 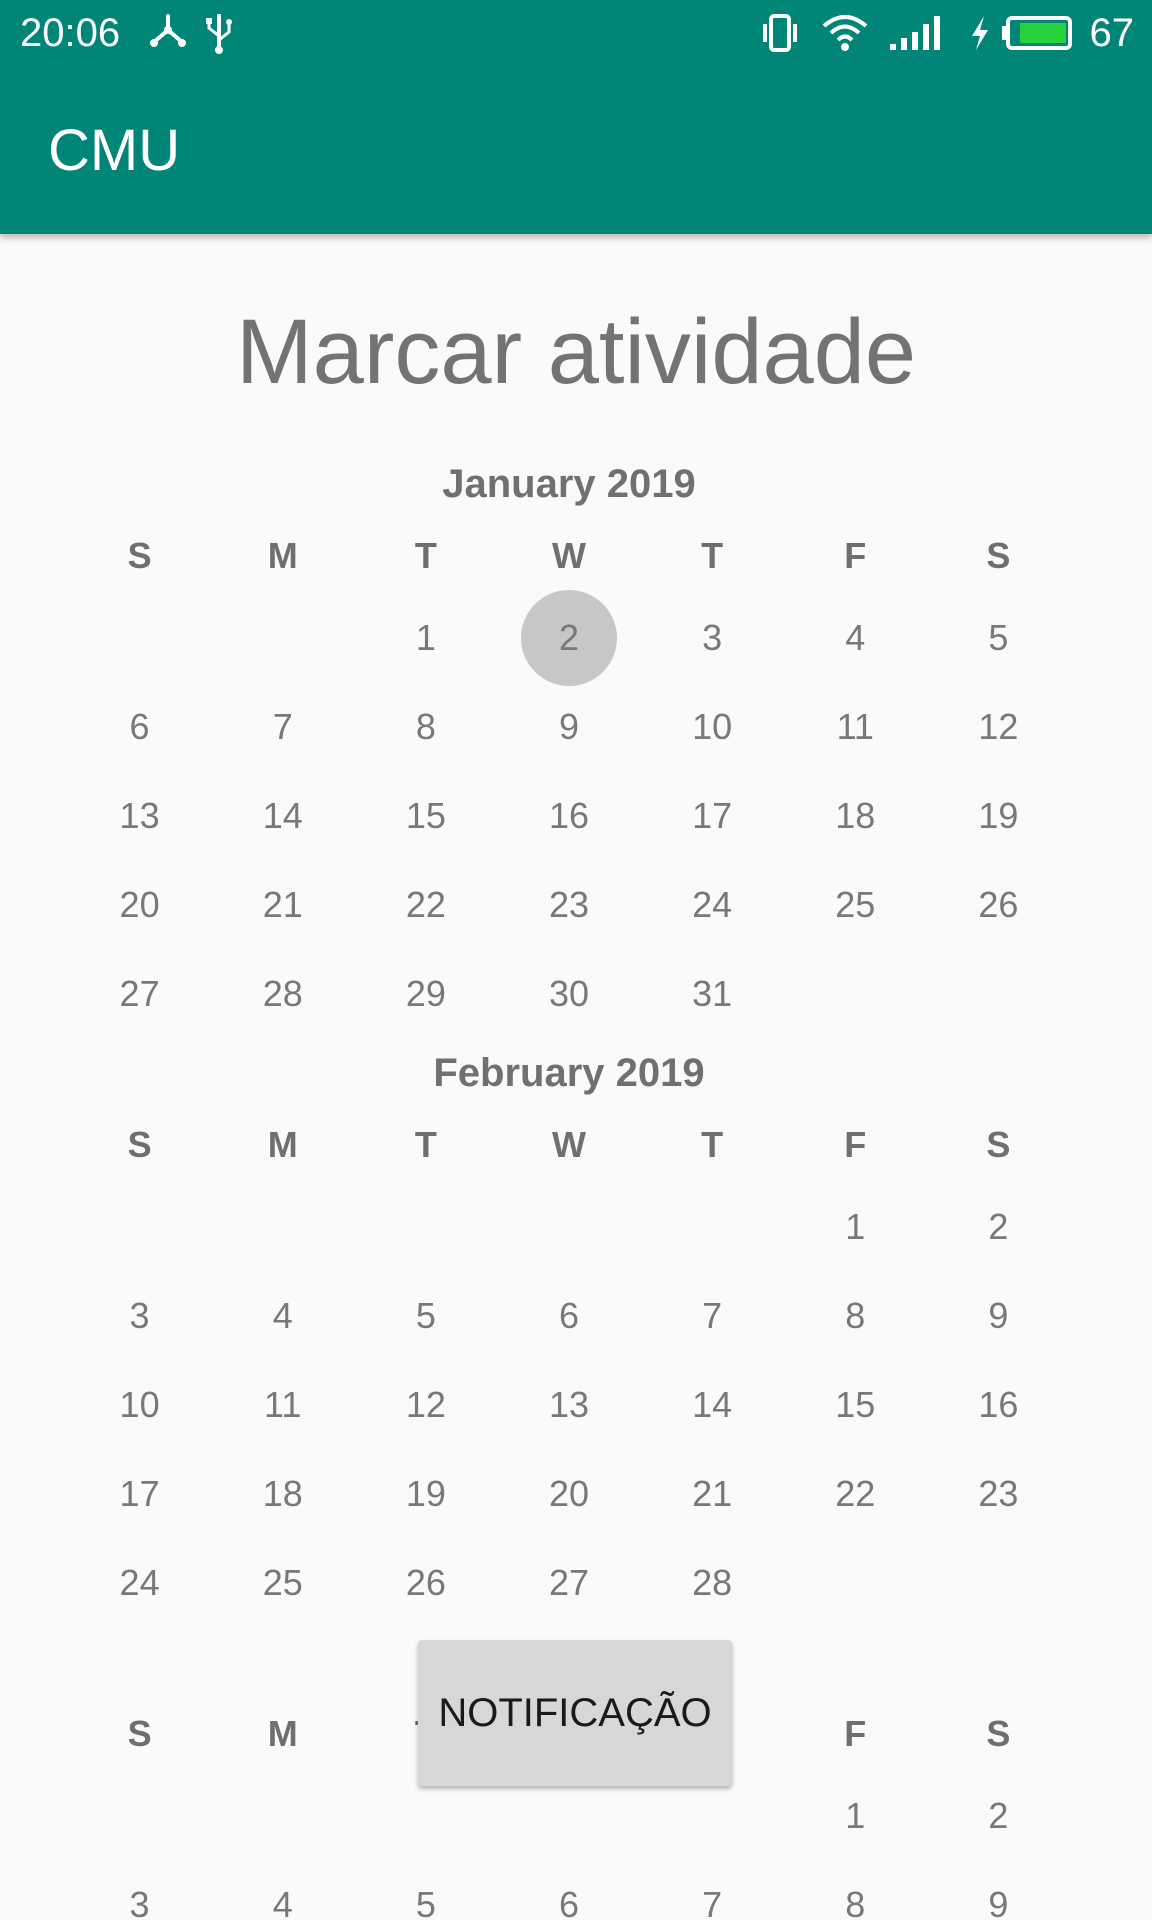 What do you see at coordinates (425, 993) in the screenshot?
I see `calendar-day: 29` at bounding box center [425, 993].